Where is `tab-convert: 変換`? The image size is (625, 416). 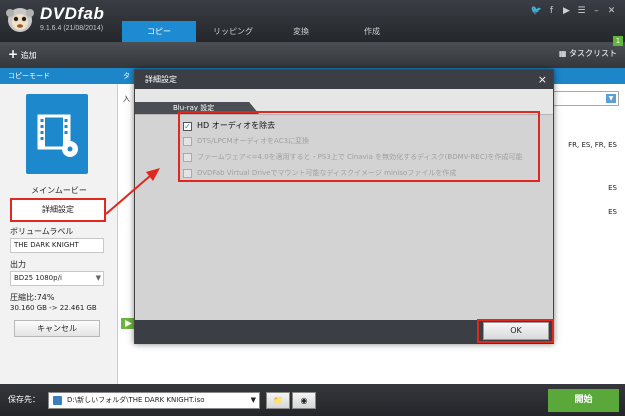
tab-convert: 変換 is located at coordinates (301, 31).